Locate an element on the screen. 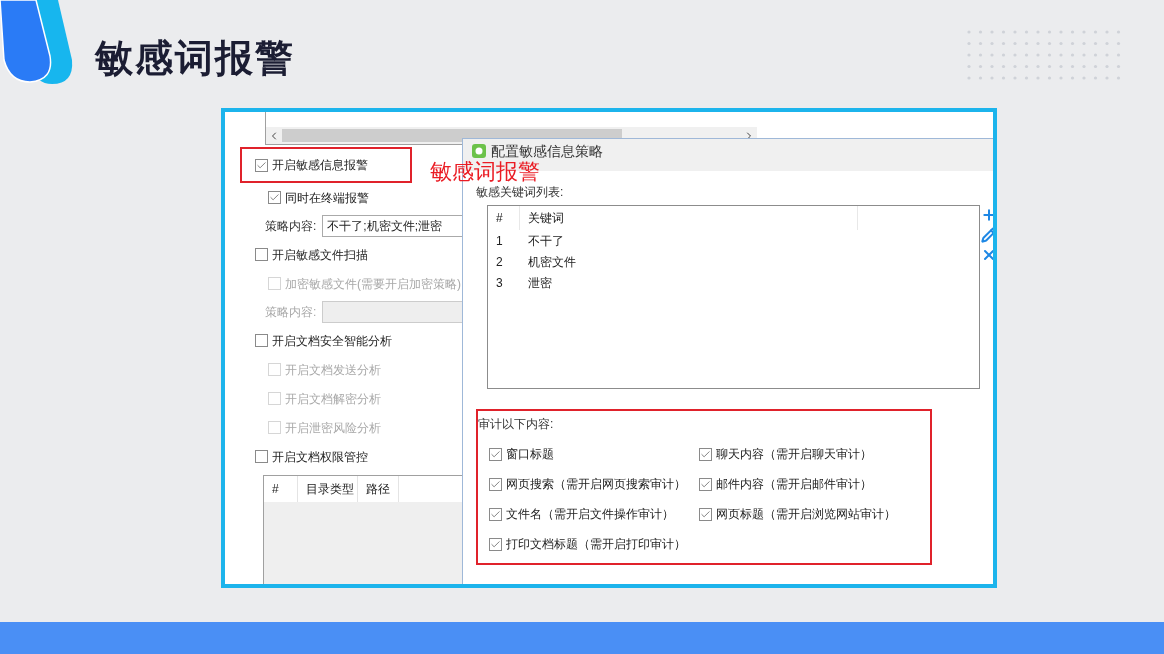 The image size is (1164, 654). column-header: 目录类型 is located at coordinates (328, 489).